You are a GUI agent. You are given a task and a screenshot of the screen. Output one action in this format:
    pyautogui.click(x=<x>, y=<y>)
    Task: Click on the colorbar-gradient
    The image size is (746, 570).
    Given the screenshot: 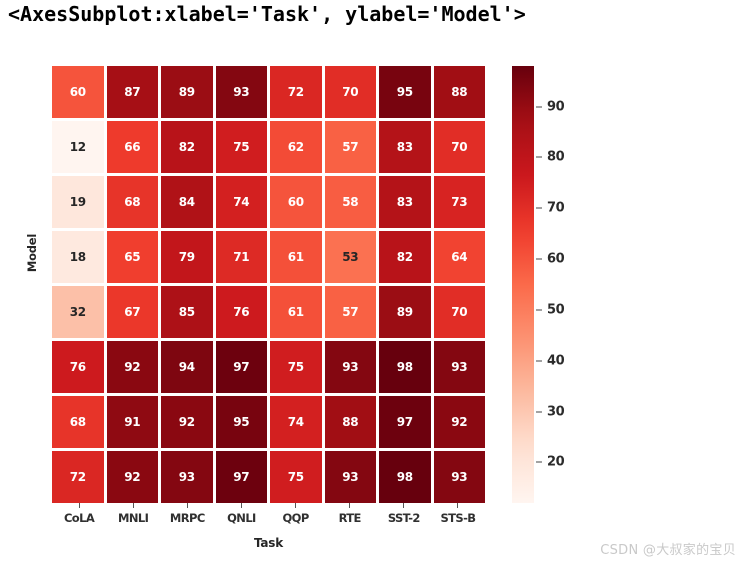 What is the action you would take?
    pyautogui.click(x=523, y=284)
    